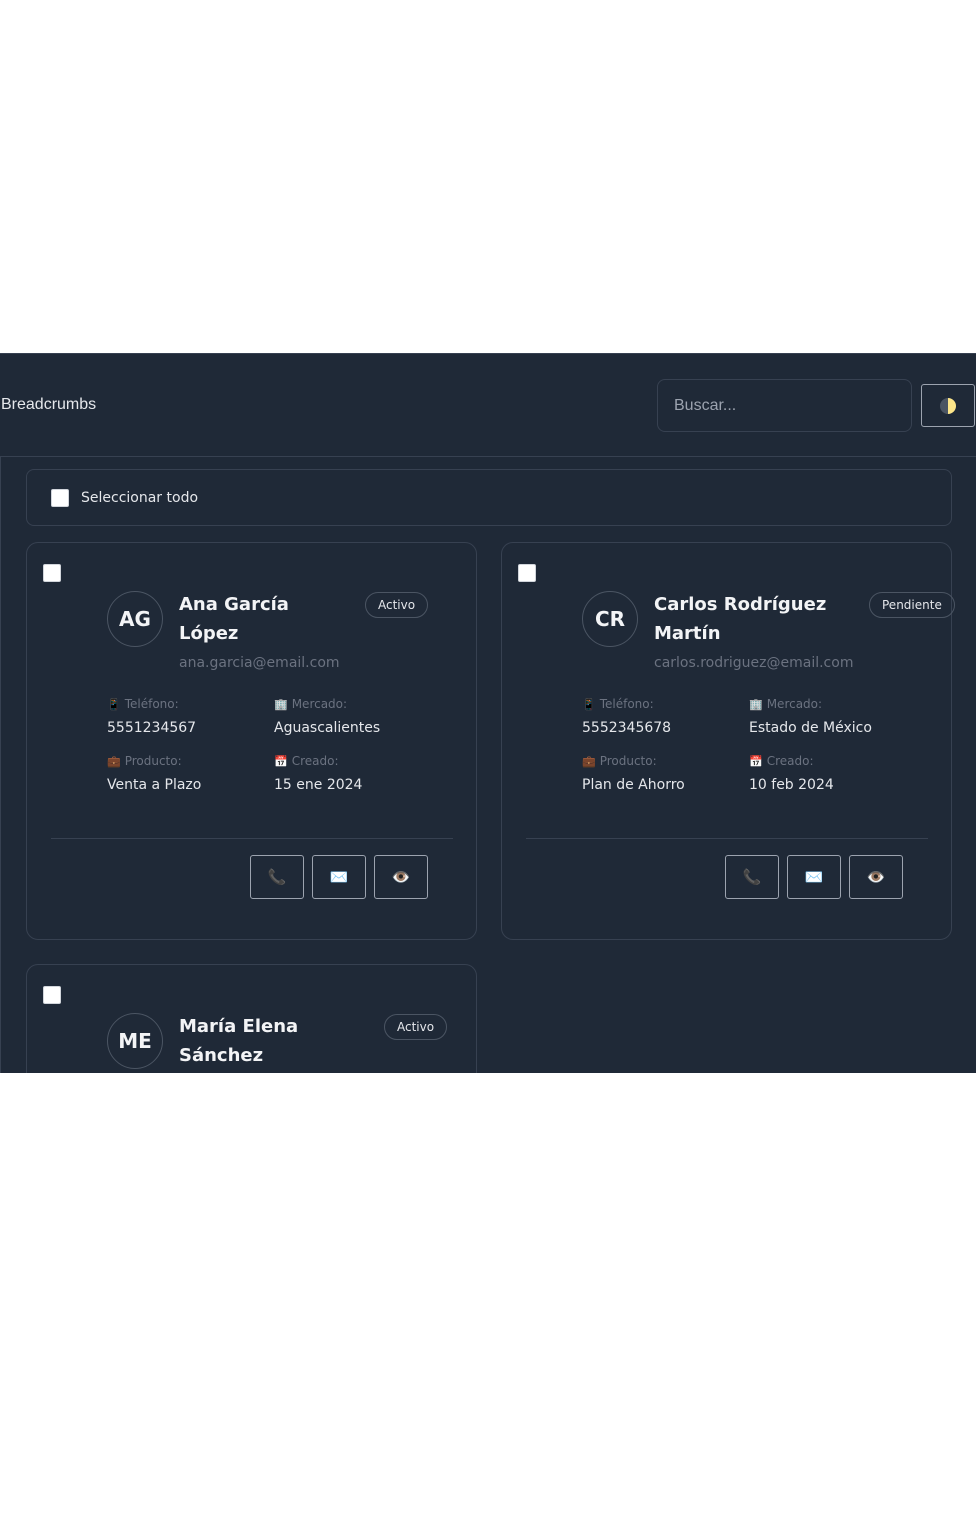  What do you see at coordinates (60, 497) in the screenshot?
I see `select-all-checkbox` at bounding box center [60, 497].